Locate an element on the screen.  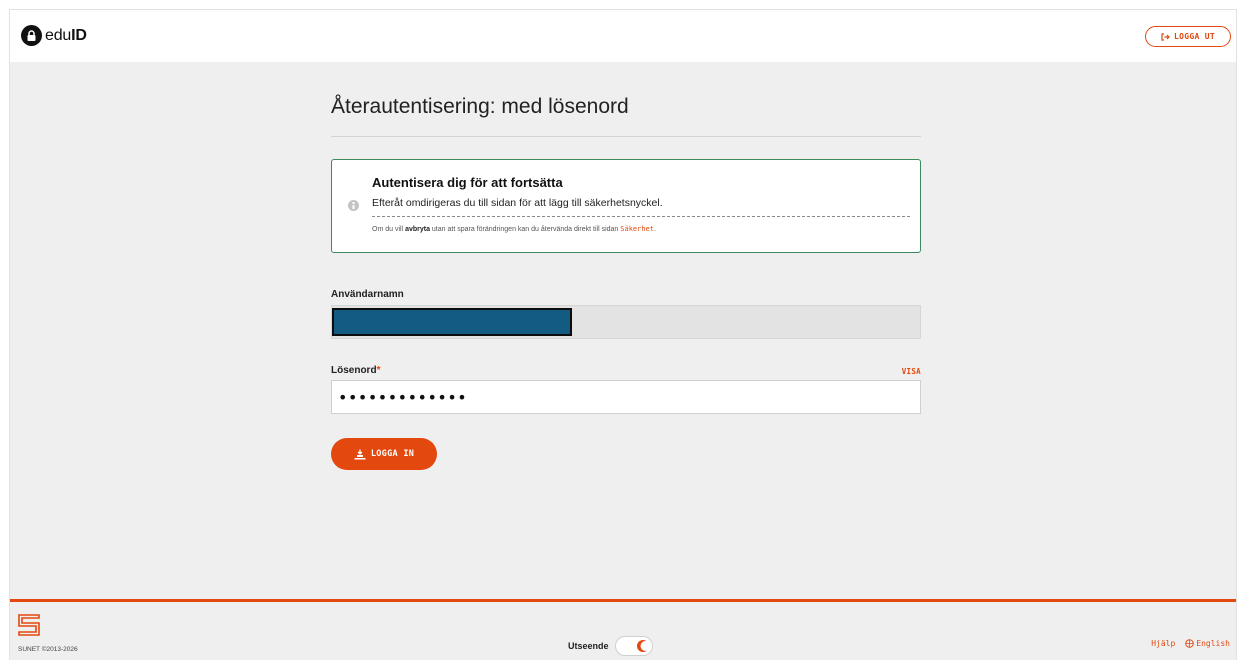
logout-button: LOGGA UT is located at coordinates (1188, 36).